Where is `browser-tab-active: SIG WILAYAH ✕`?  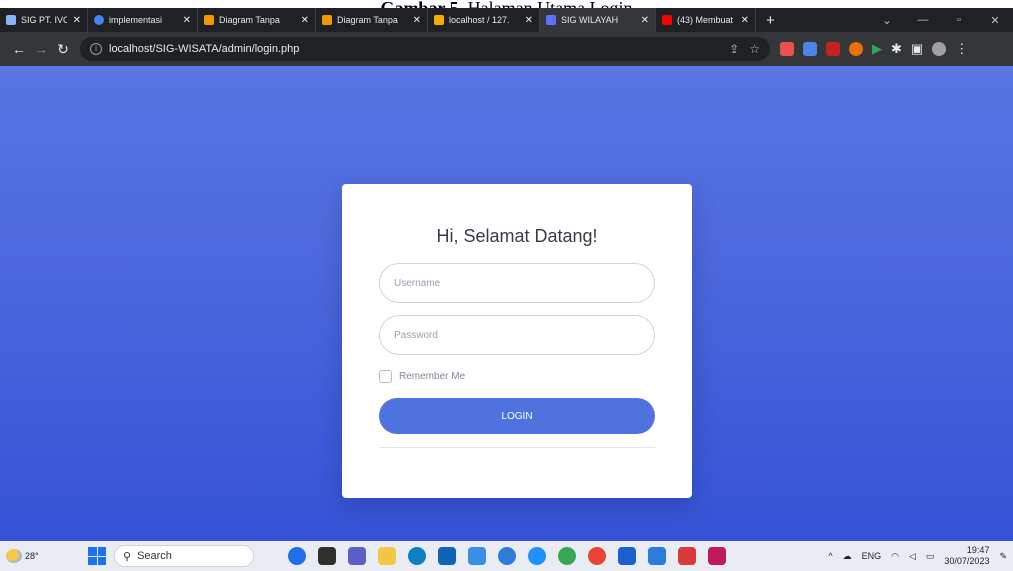
browser-tab-active: SIG WILAYAH ✕ is located at coordinates (598, 20).